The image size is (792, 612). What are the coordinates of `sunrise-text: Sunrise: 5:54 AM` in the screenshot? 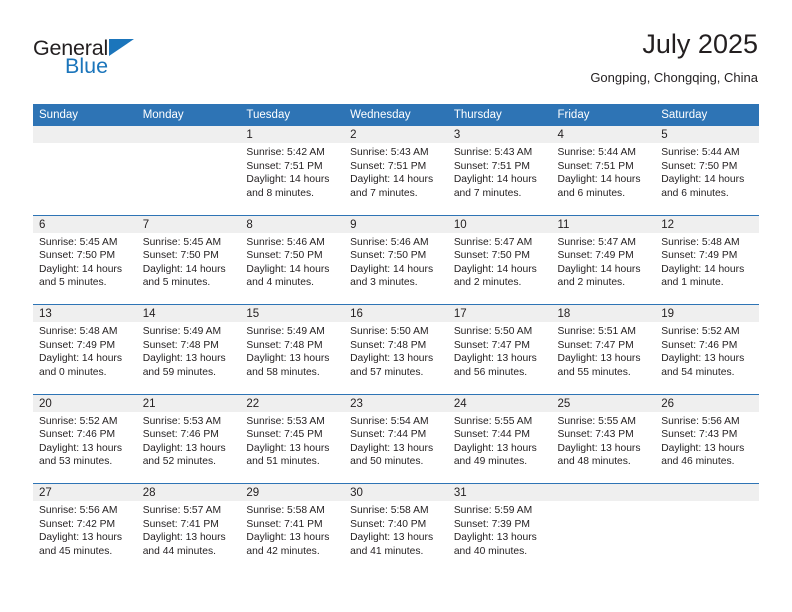 It's located at (389, 421).